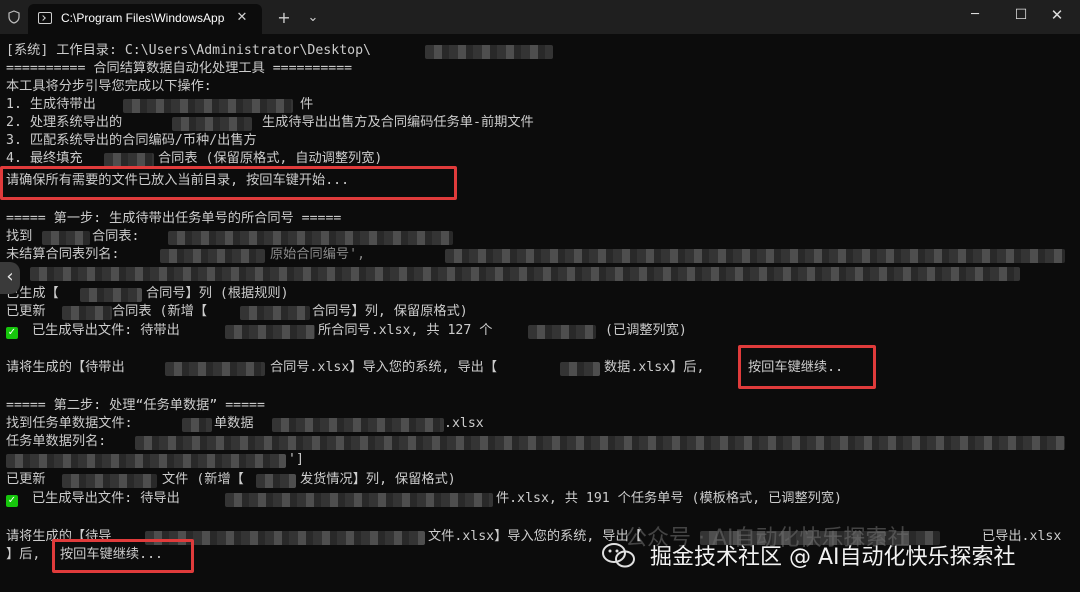  Describe the element at coordinates (116, 236) in the screenshot. I see `output-line: 合同表:` at that location.